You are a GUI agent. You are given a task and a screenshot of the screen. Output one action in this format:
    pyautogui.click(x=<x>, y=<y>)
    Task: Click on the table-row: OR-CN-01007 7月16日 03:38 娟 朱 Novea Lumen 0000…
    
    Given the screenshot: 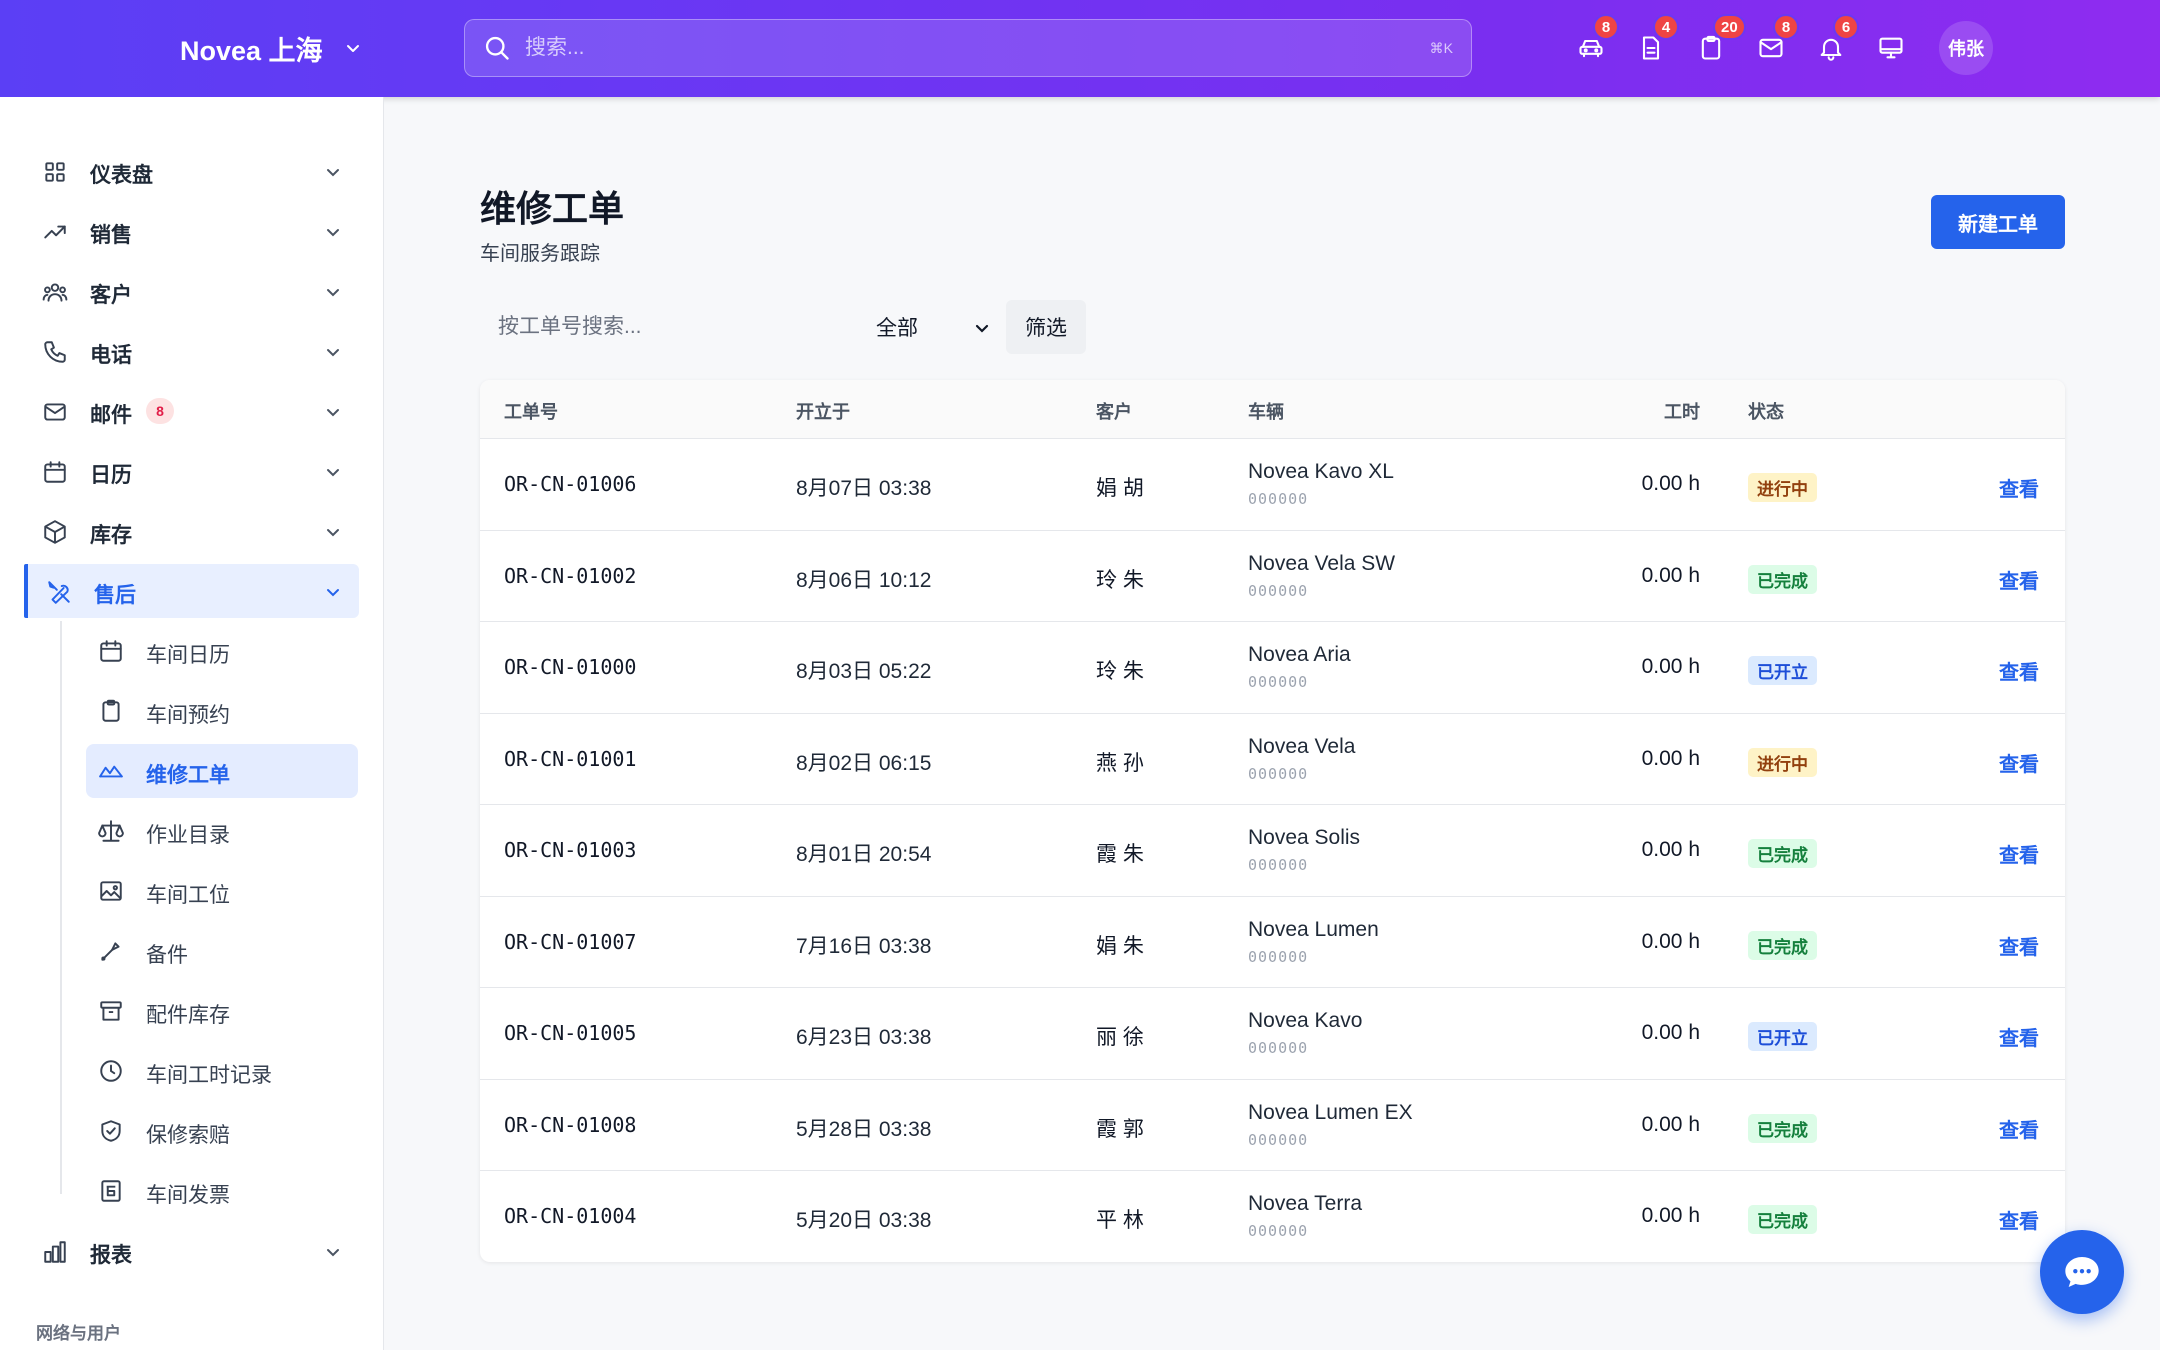 What is the action you would take?
    pyautogui.click(x=1272, y=942)
    